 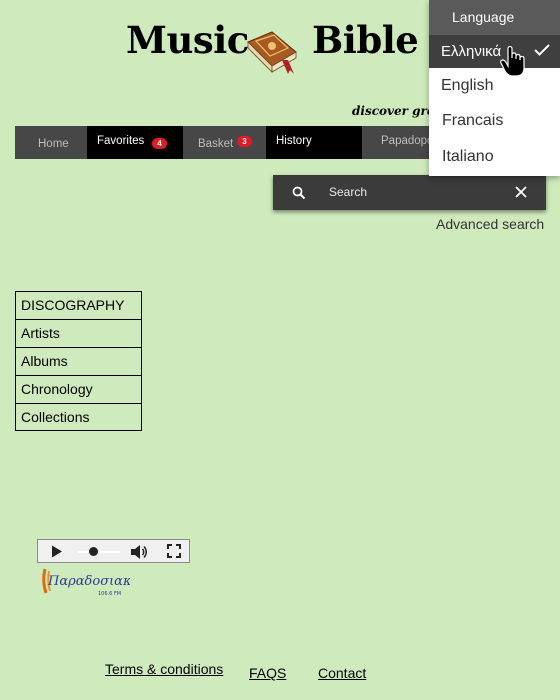 I want to click on fullscreen-icon, so click(x=174, y=551).